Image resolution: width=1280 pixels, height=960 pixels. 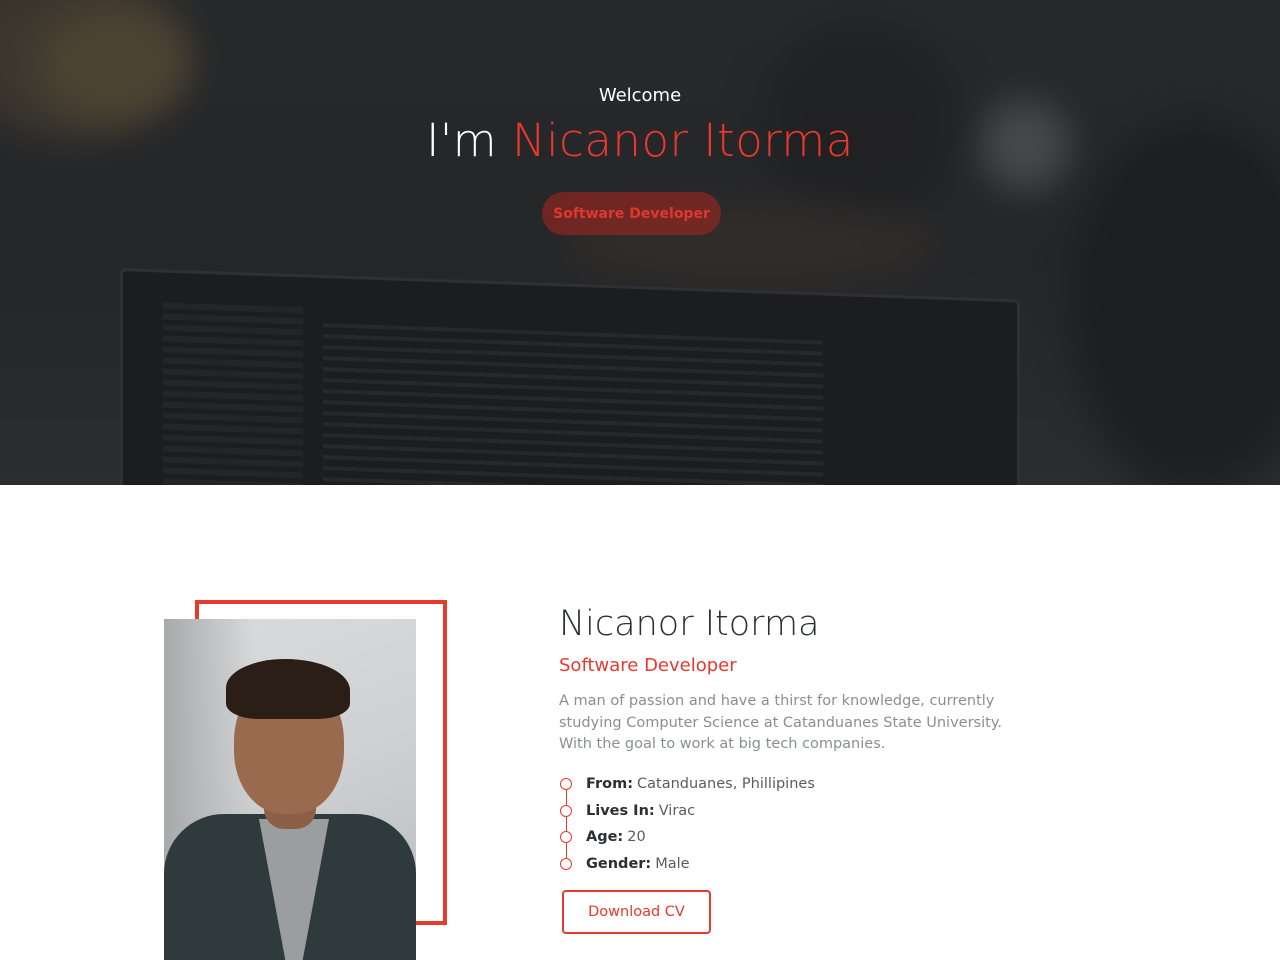 What do you see at coordinates (677, 810) in the screenshot?
I see `info-value: Virac` at bounding box center [677, 810].